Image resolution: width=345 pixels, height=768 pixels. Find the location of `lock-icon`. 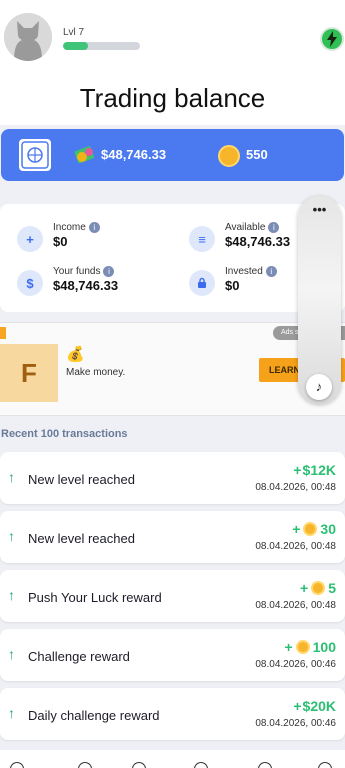

lock-icon is located at coordinates (202, 283).